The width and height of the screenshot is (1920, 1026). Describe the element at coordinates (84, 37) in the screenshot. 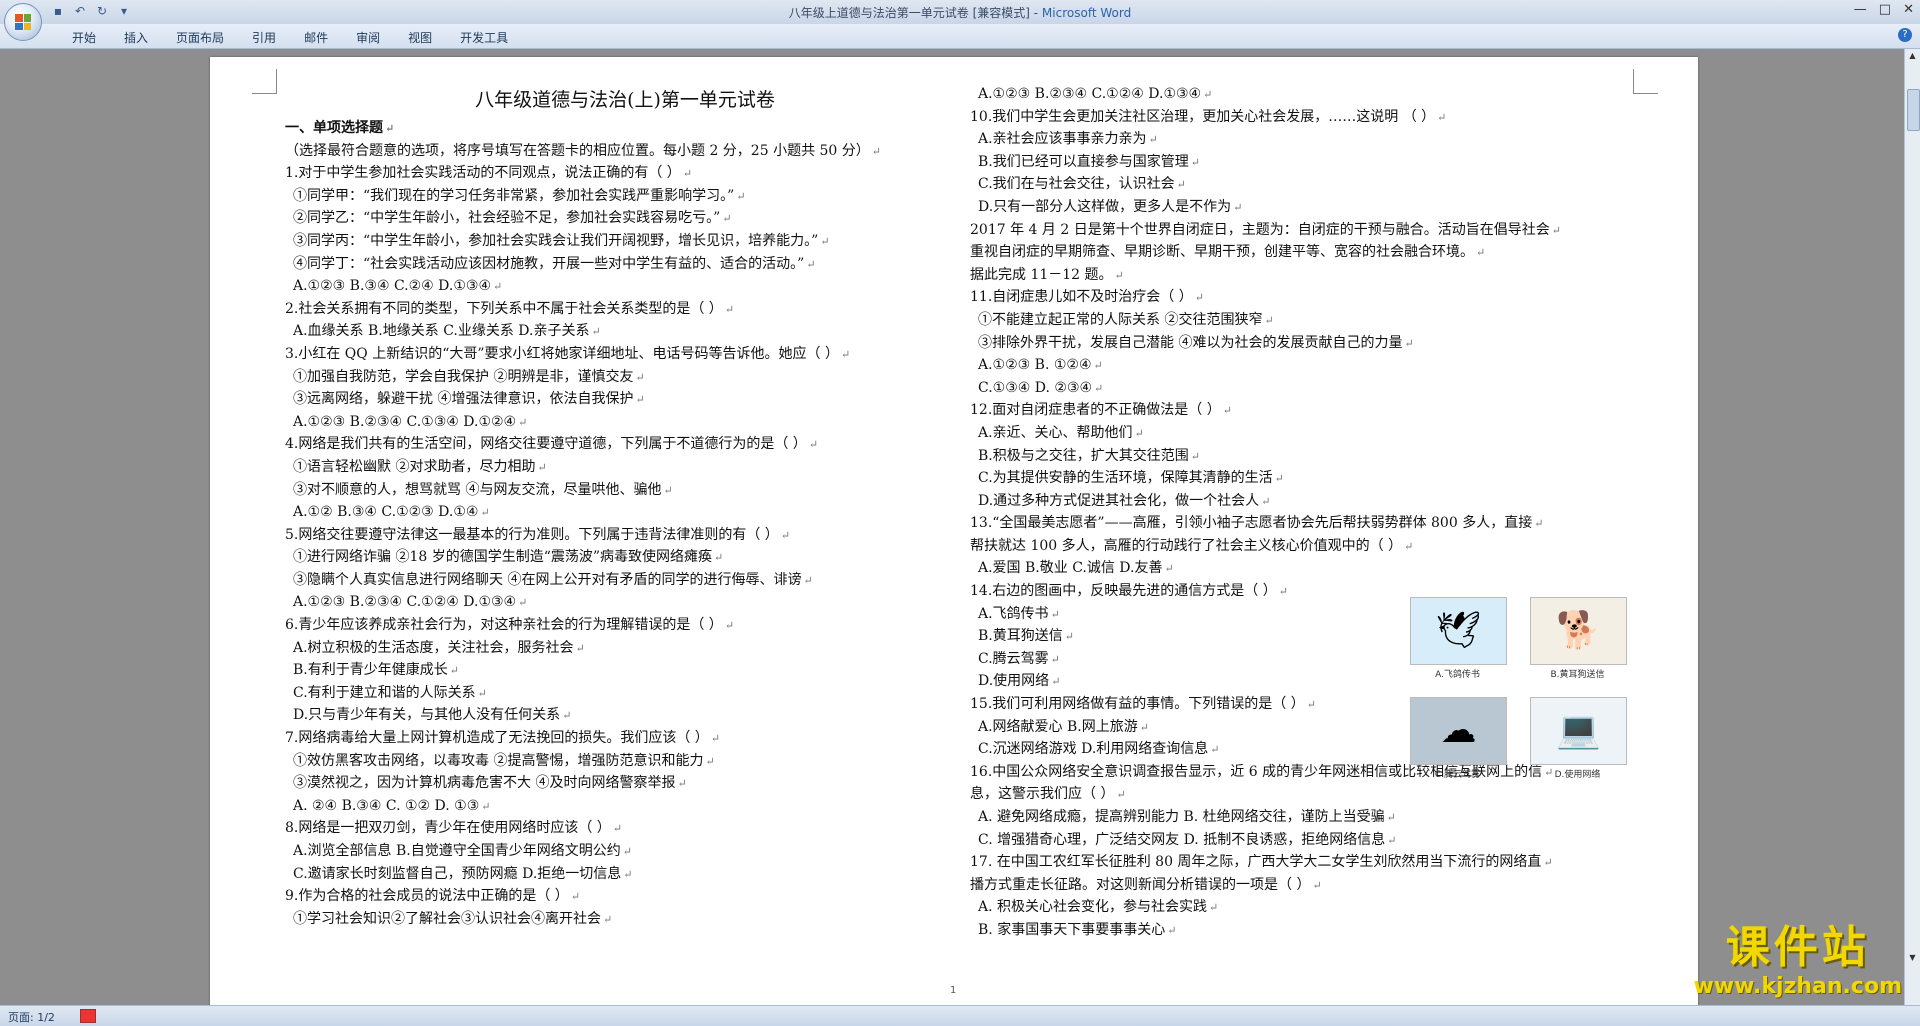

I see `ribbon-tab: 开始` at that location.